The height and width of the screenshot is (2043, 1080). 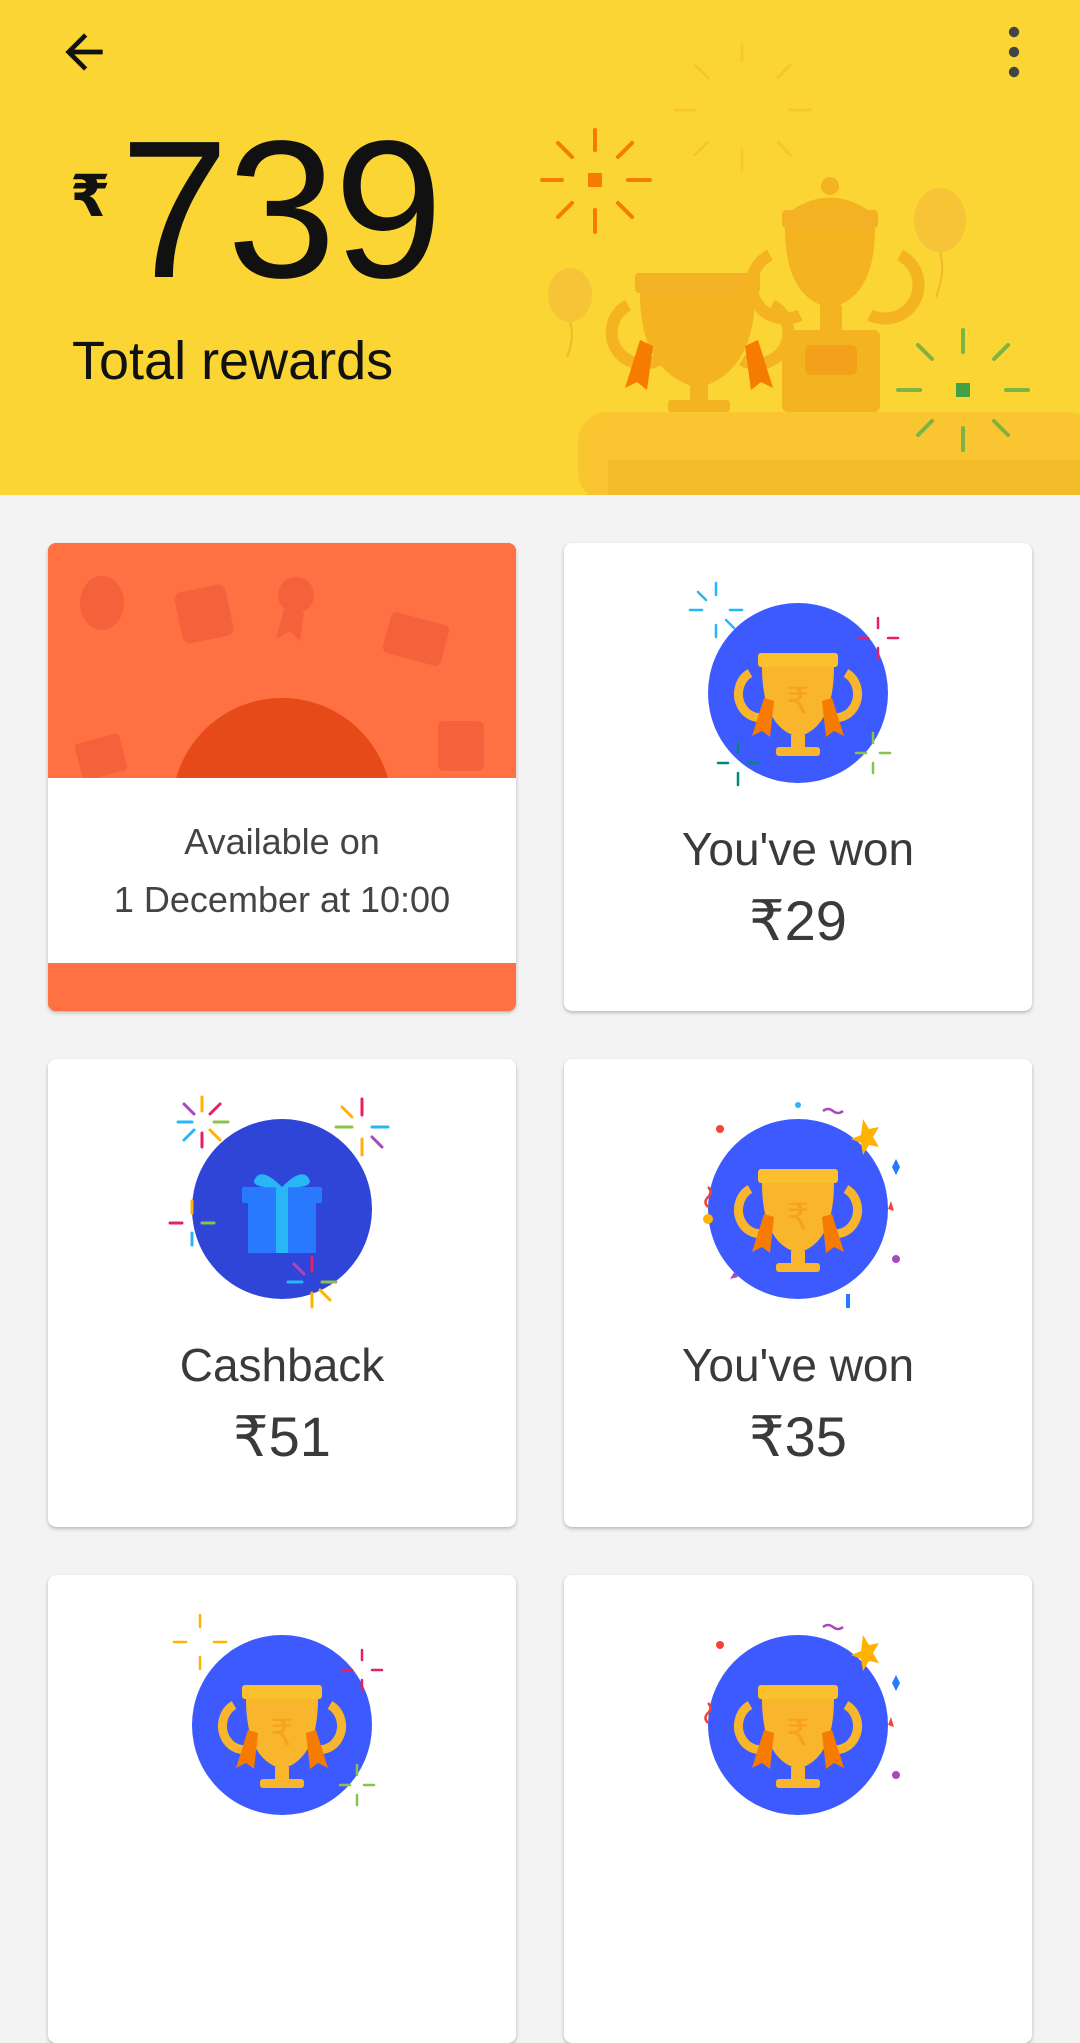 I want to click on total-rewards-amount: 739, so click(x=281, y=209).